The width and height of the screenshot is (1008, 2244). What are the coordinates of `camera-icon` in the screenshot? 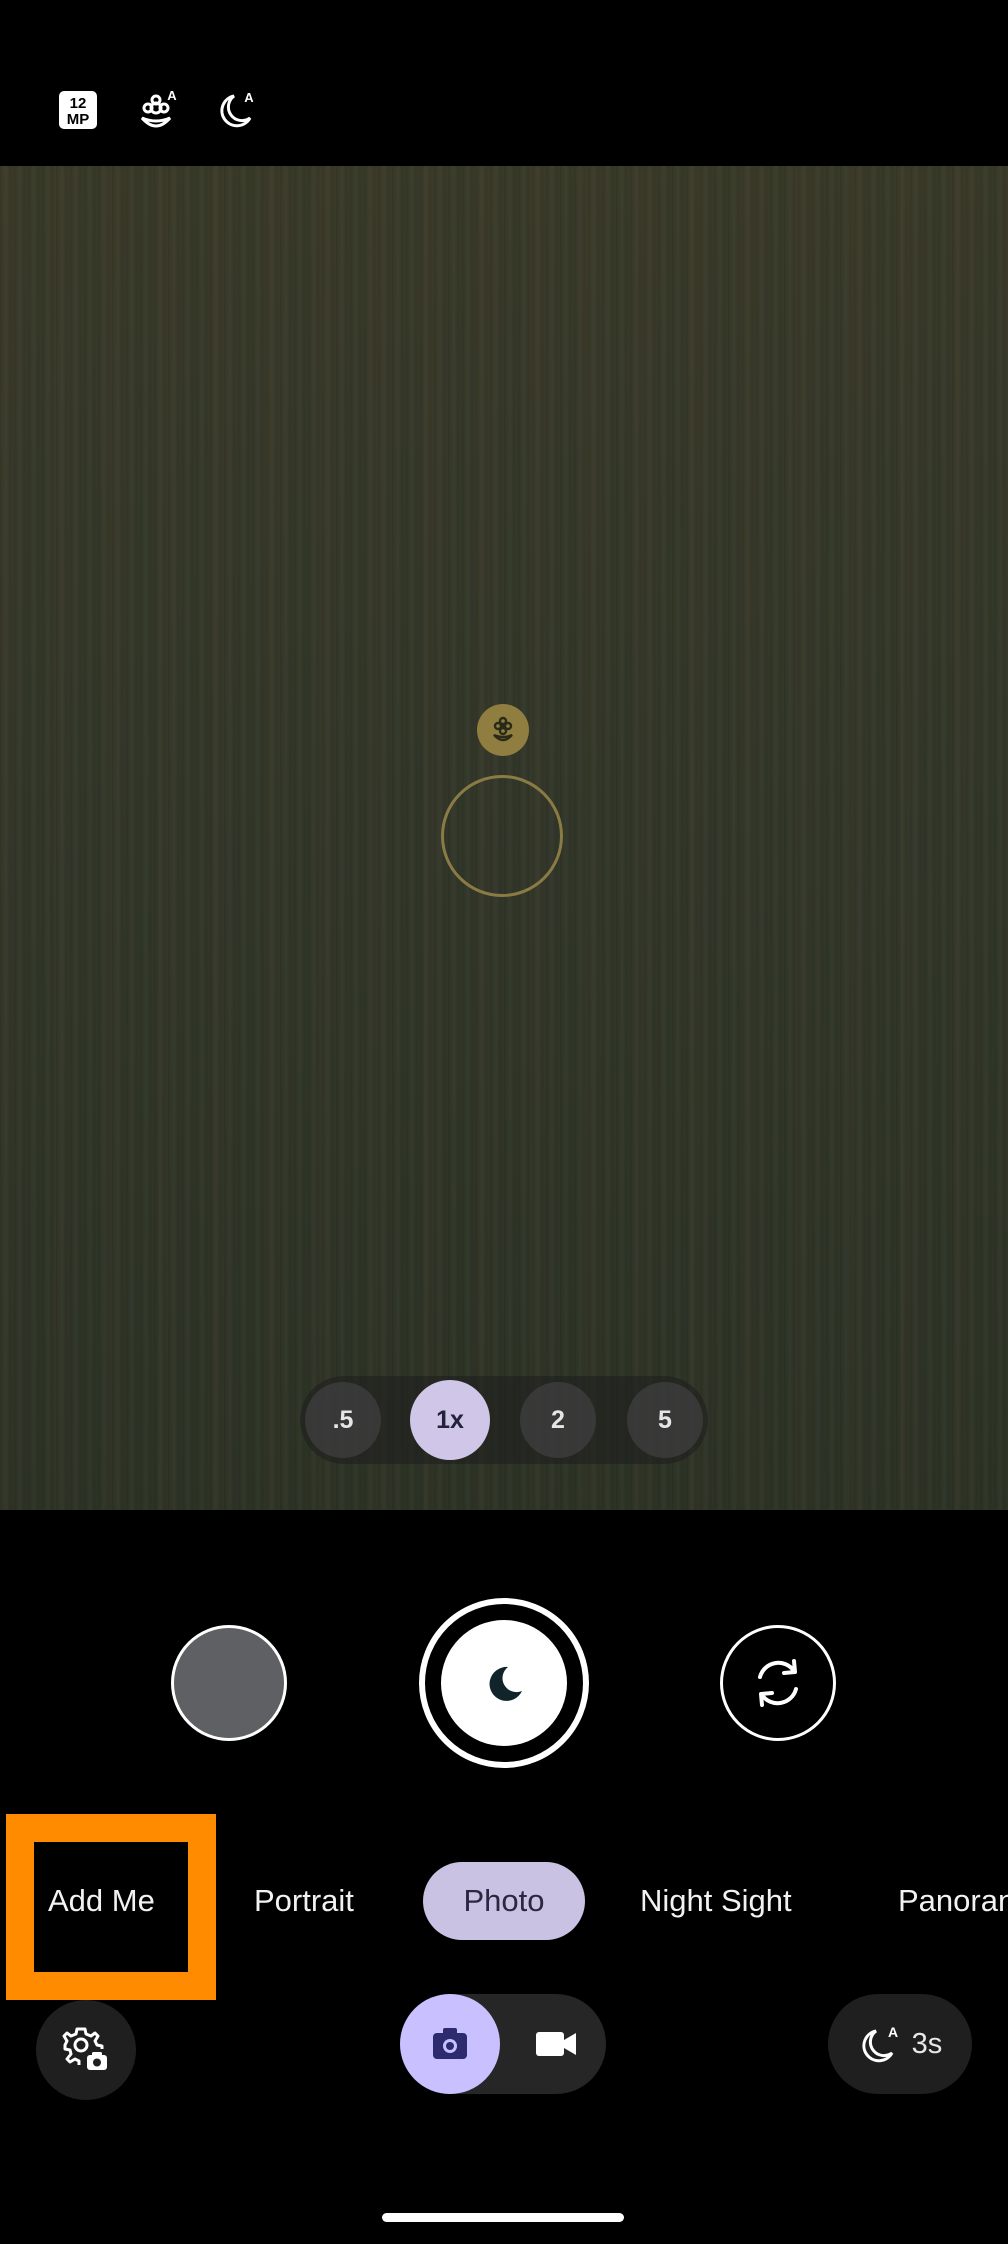 It's located at (450, 2043).